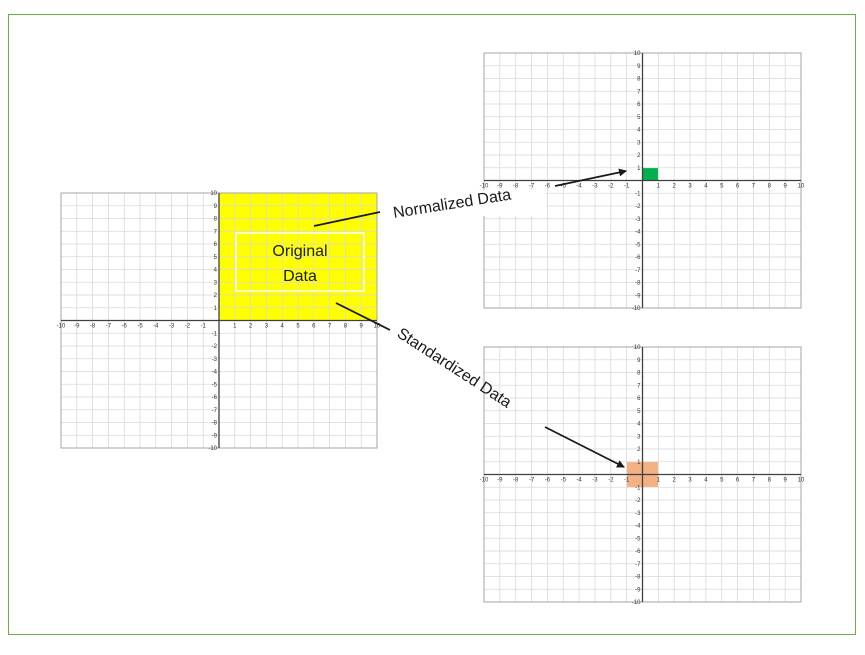 The width and height of the screenshot is (865, 655). I want to click on original-data-label-line1: Original, so click(299, 251).